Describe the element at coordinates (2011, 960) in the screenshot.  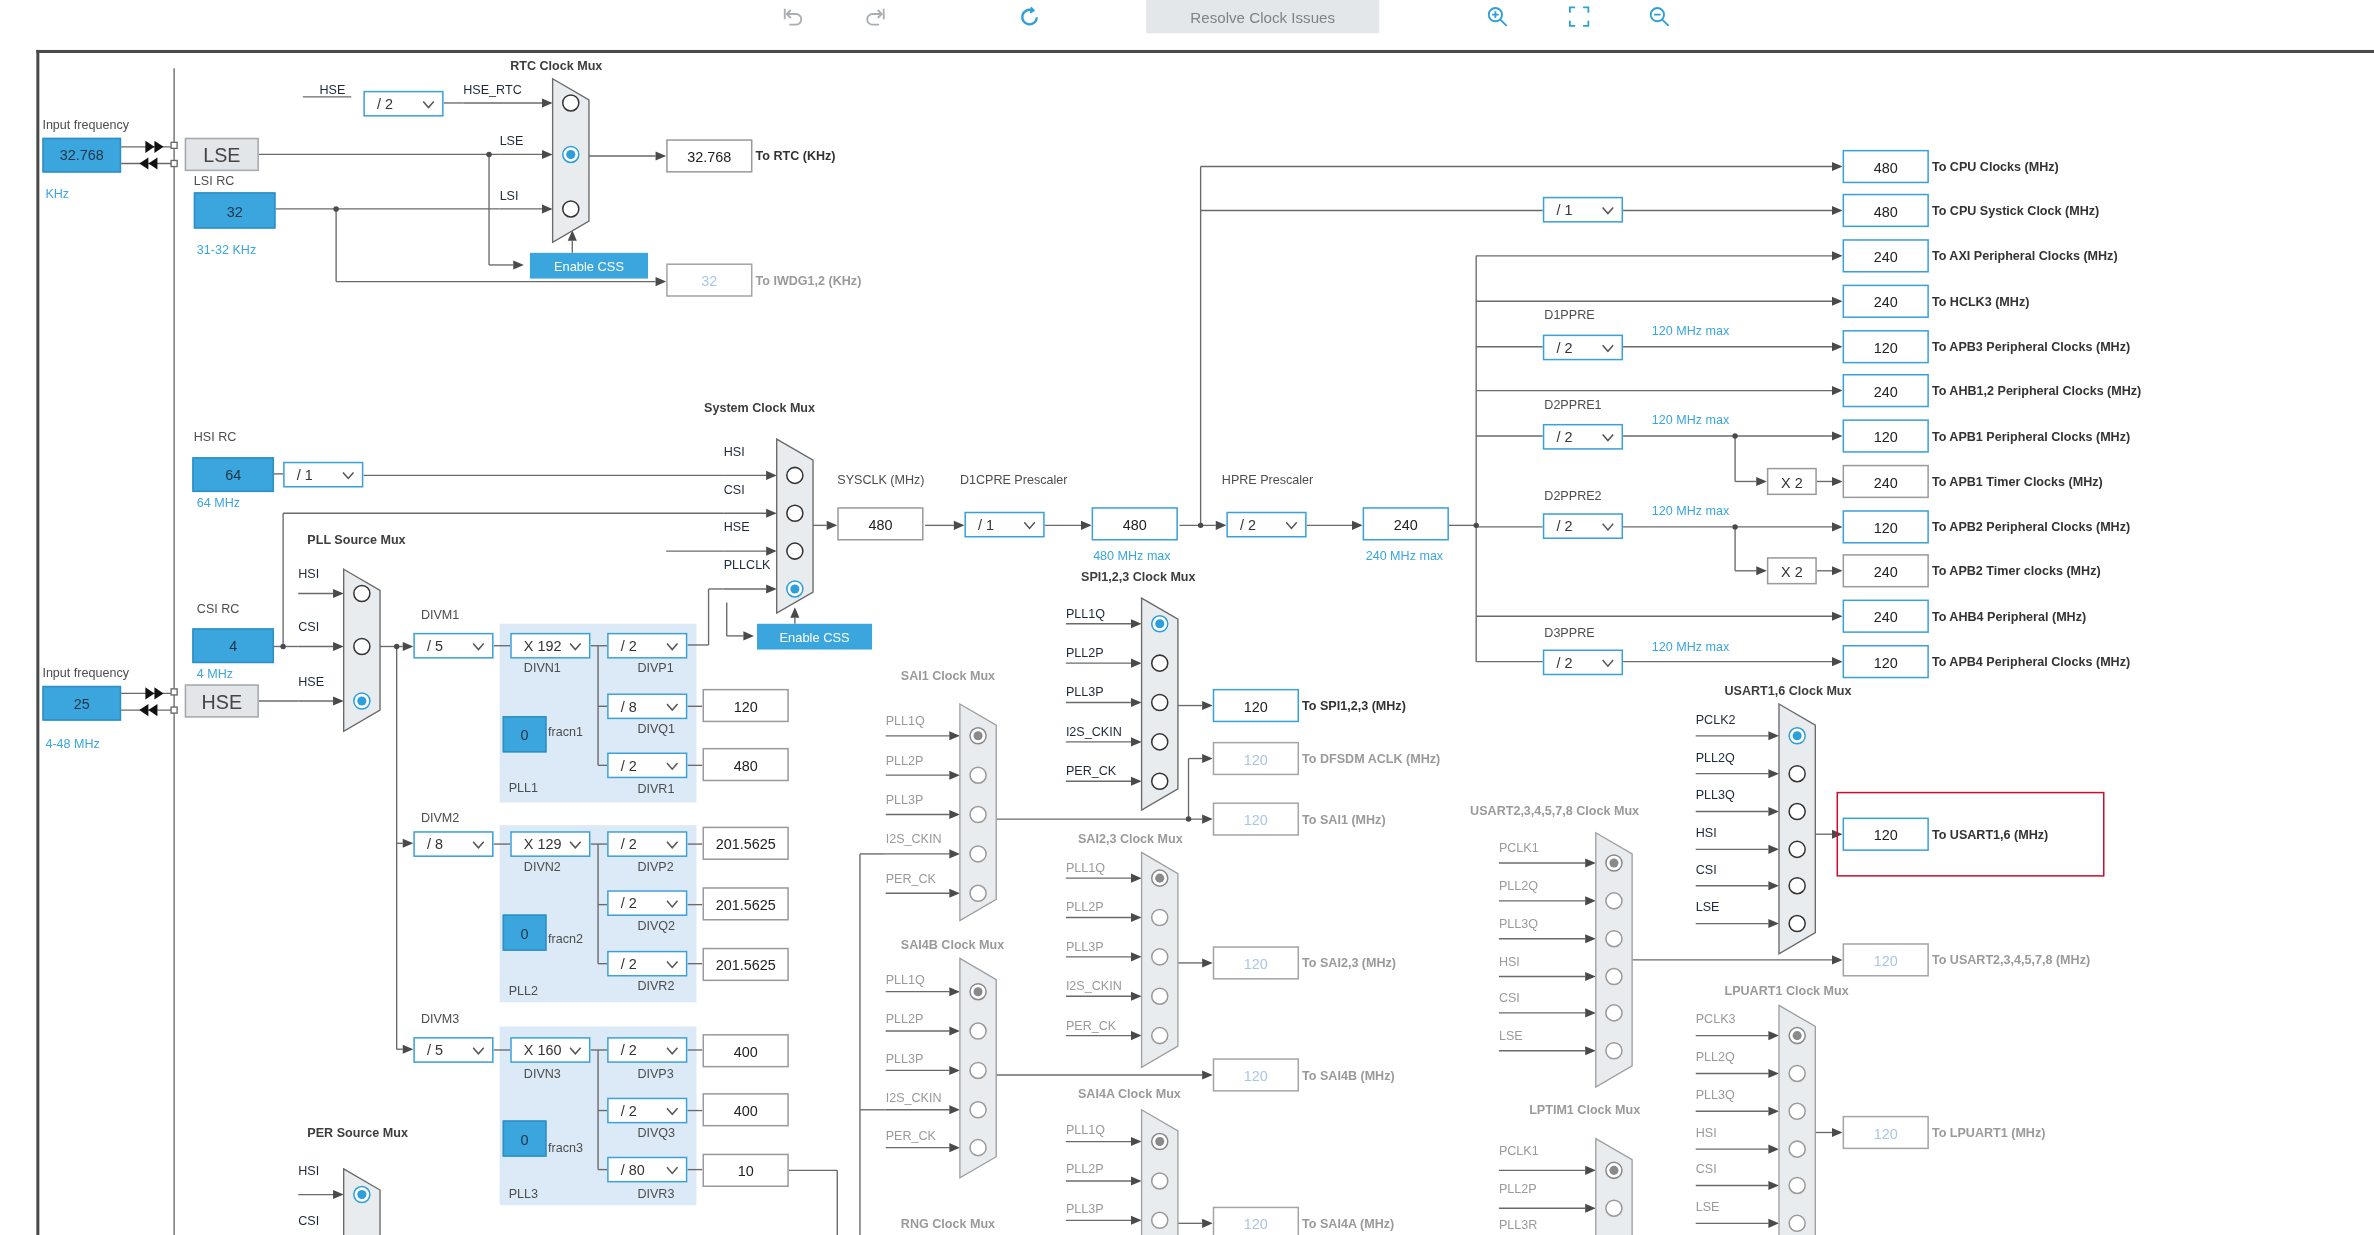
I see `output-label: To USART2,3,4,5,7,8 (MHz)` at that location.